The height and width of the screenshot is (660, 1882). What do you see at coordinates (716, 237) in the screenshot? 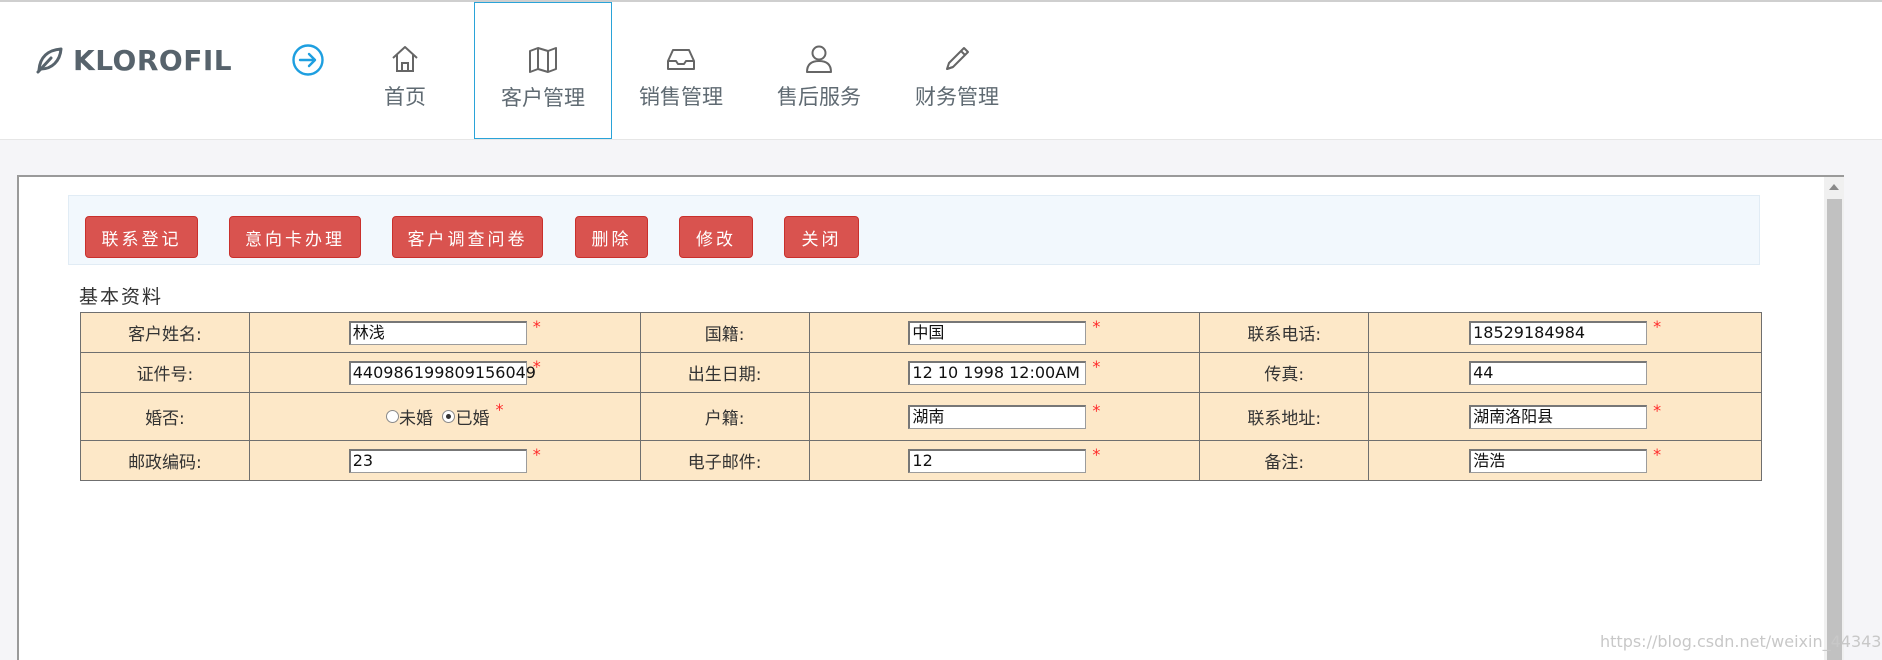
I see `edit-button: 修改` at bounding box center [716, 237].